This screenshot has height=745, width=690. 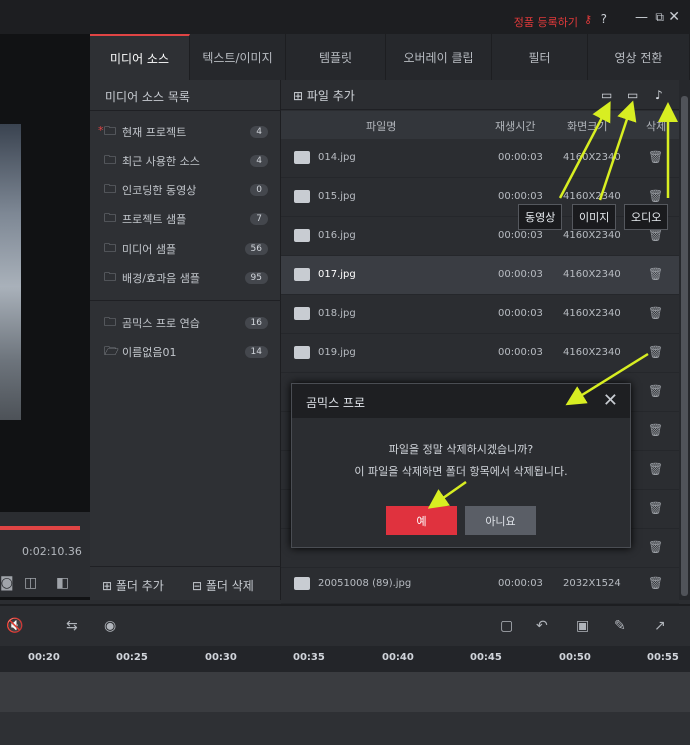 What do you see at coordinates (607, 379) in the screenshot?
I see `arrow-to-trash` at bounding box center [607, 379].